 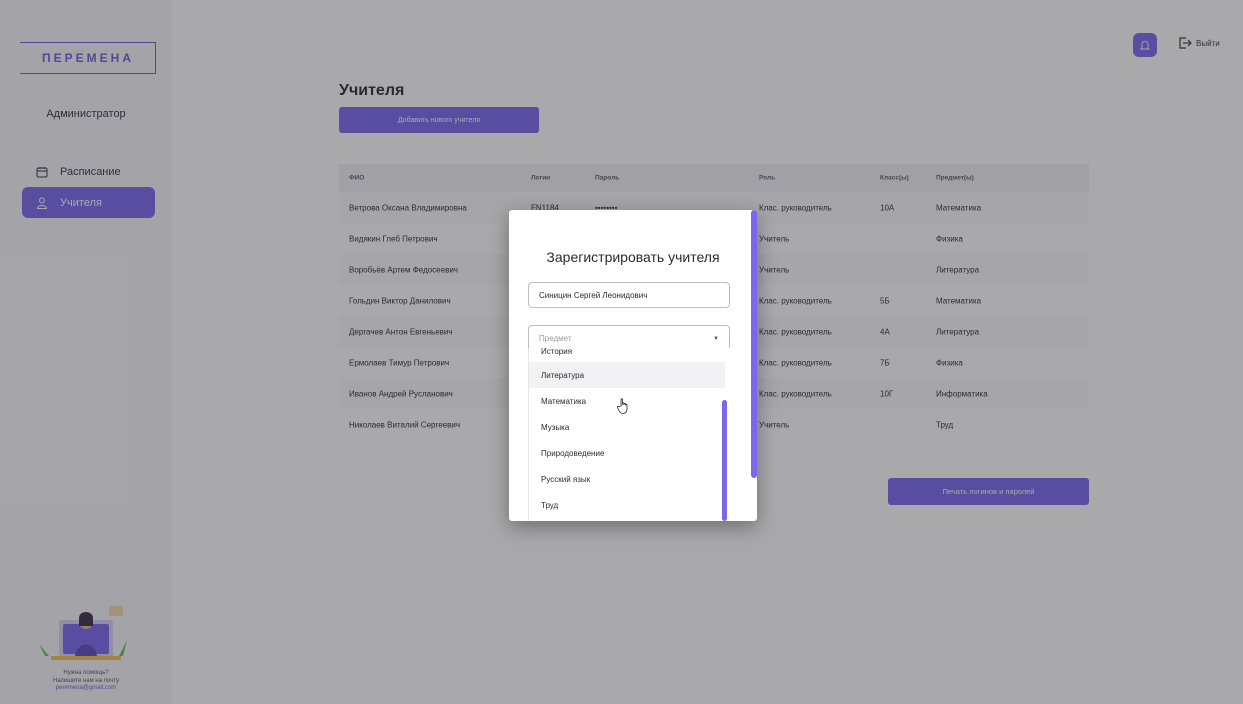 What do you see at coordinates (633, 257) in the screenshot?
I see `modal-title: Зарегистрировать учителя` at bounding box center [633, 257].